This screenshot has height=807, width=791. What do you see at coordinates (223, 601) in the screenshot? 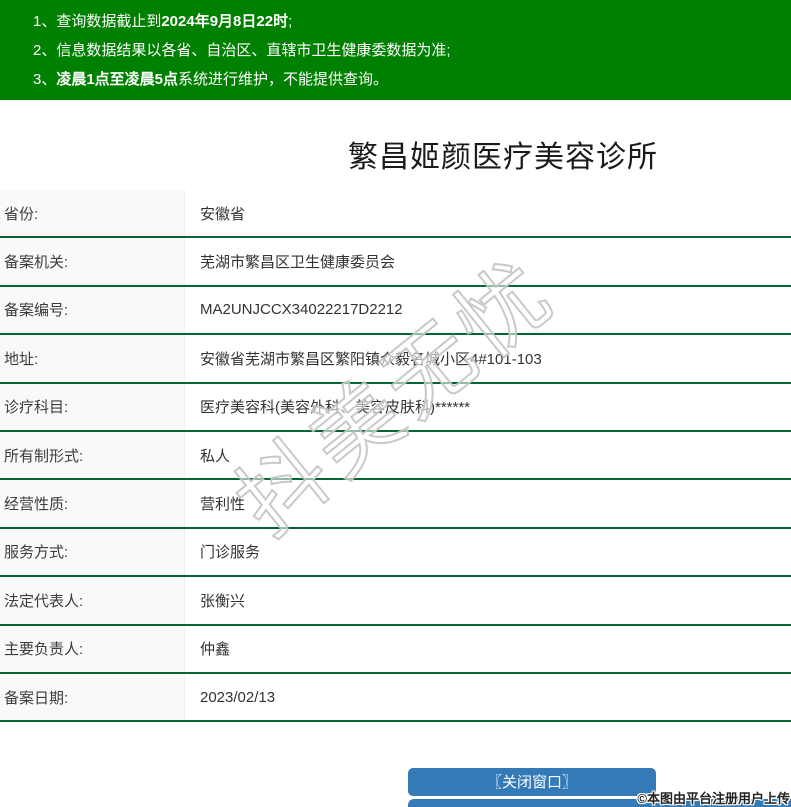
I see `row-value: 张衡兴` at bounding box center [223, 601].